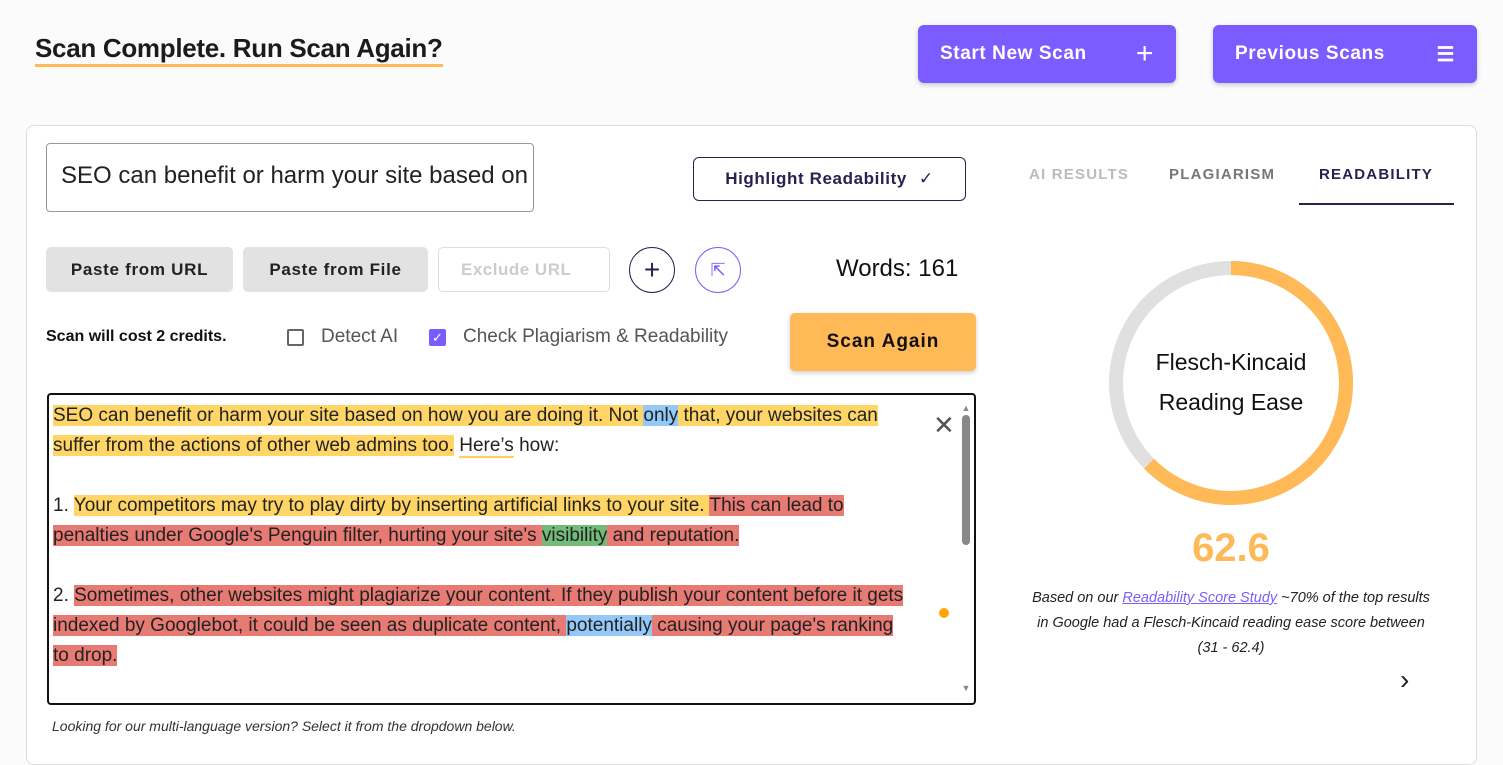 This screenshot has width=1503, height=765. Describe the element at coordinates (486, 446) in the screenshot. I see `text-segment: Here’s` at that location.